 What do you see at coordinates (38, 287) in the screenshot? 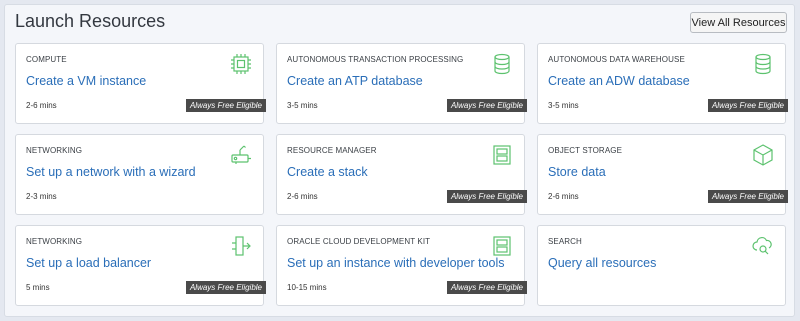
I see `card-time-estimate: 5 mins` at bounding box center [38, 287].